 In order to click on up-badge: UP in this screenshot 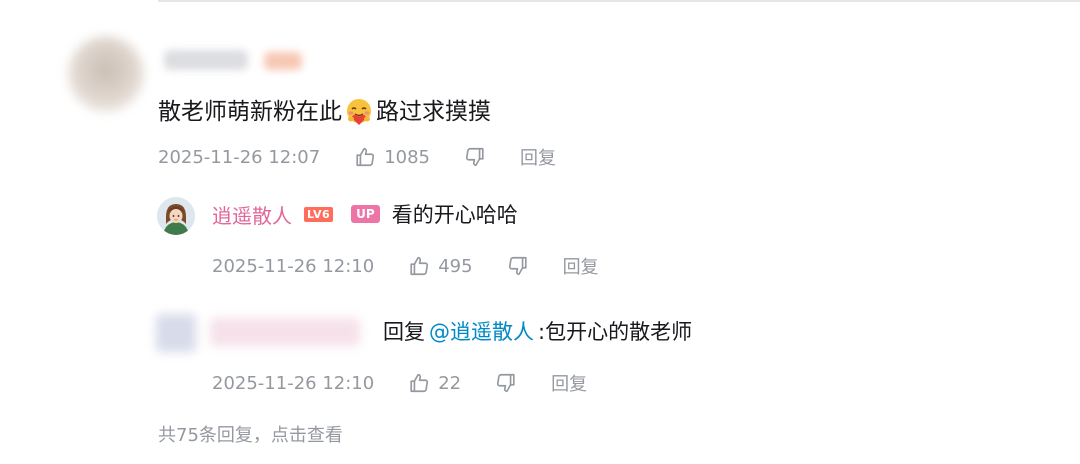, I will do `click(365, 214)`.